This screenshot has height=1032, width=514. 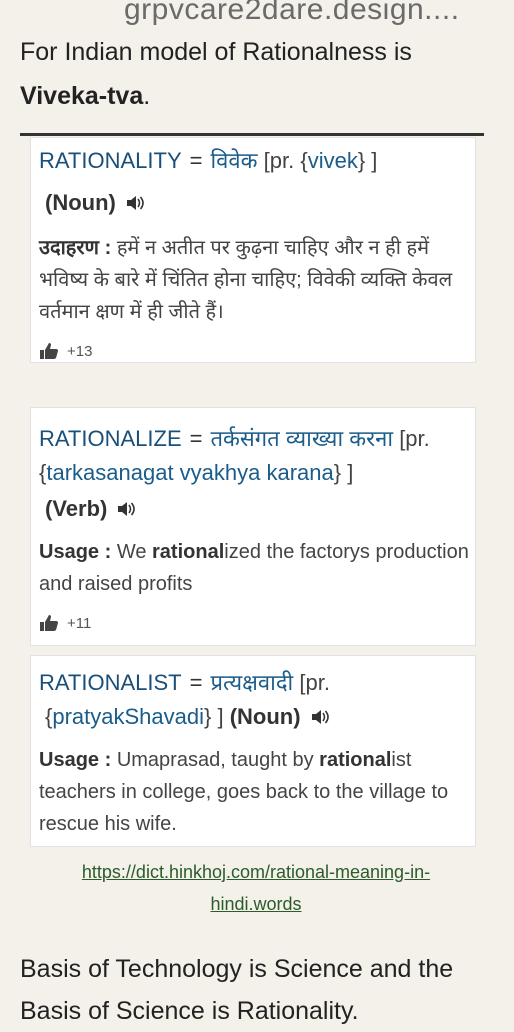 I want to click on like-count-value: +11, so click(x=79, y=623).